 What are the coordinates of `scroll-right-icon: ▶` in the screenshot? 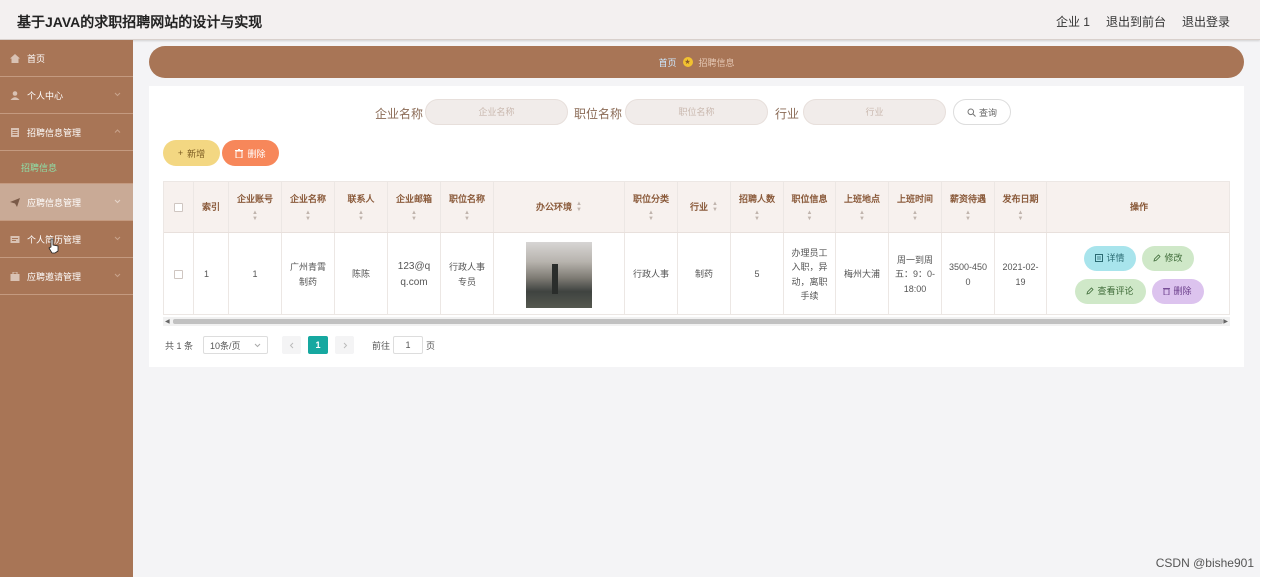 It's located at (1225, 321).